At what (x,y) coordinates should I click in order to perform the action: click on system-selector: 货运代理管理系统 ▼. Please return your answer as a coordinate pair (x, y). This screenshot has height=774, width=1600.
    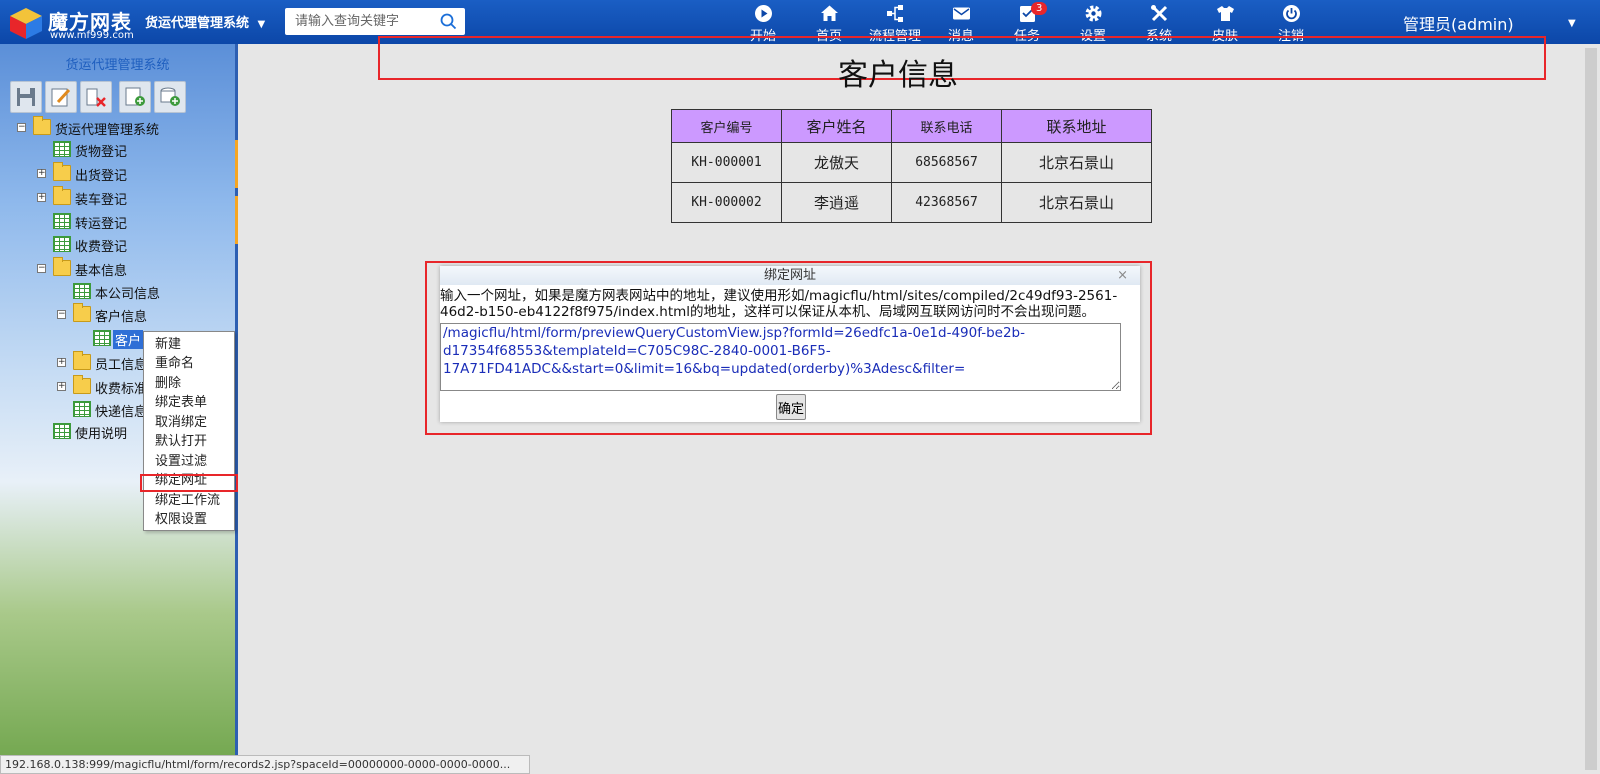
    Looking at the image, I should click on (205, 21).